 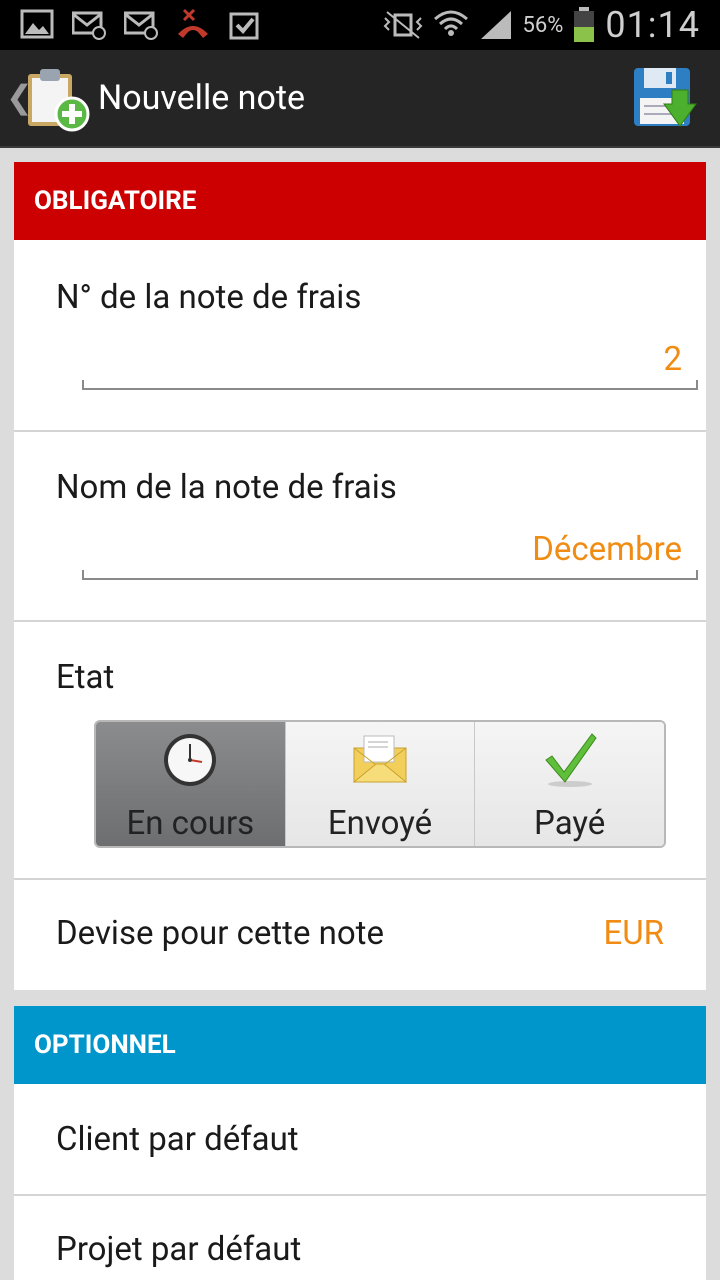 I want to click on state-option-sent: Envoyé, so click(x=379, y=784).